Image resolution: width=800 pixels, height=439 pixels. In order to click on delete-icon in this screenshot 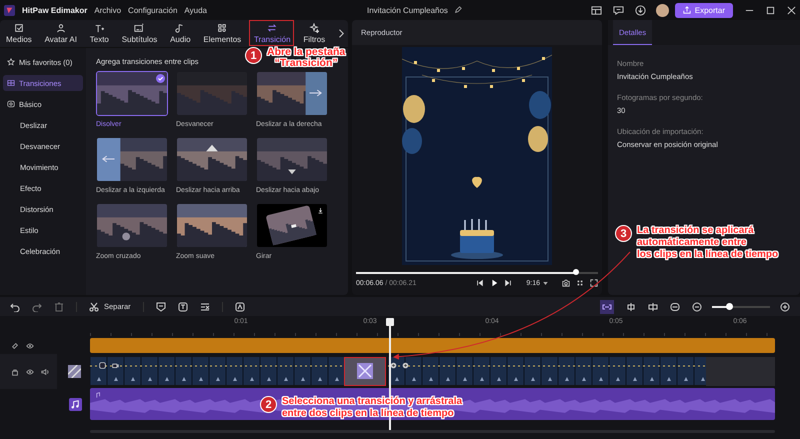, I will do `click(59, 307)`.